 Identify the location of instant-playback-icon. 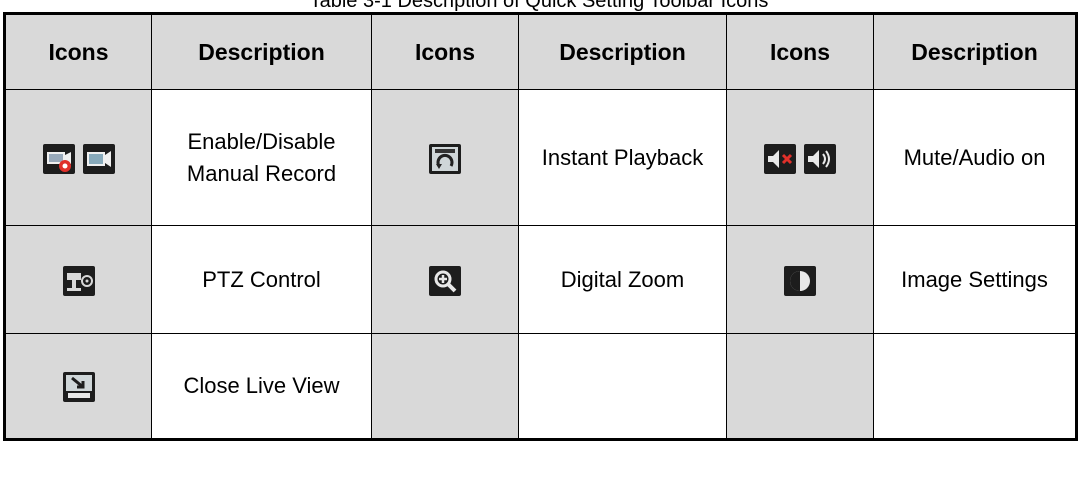
(445, 158).